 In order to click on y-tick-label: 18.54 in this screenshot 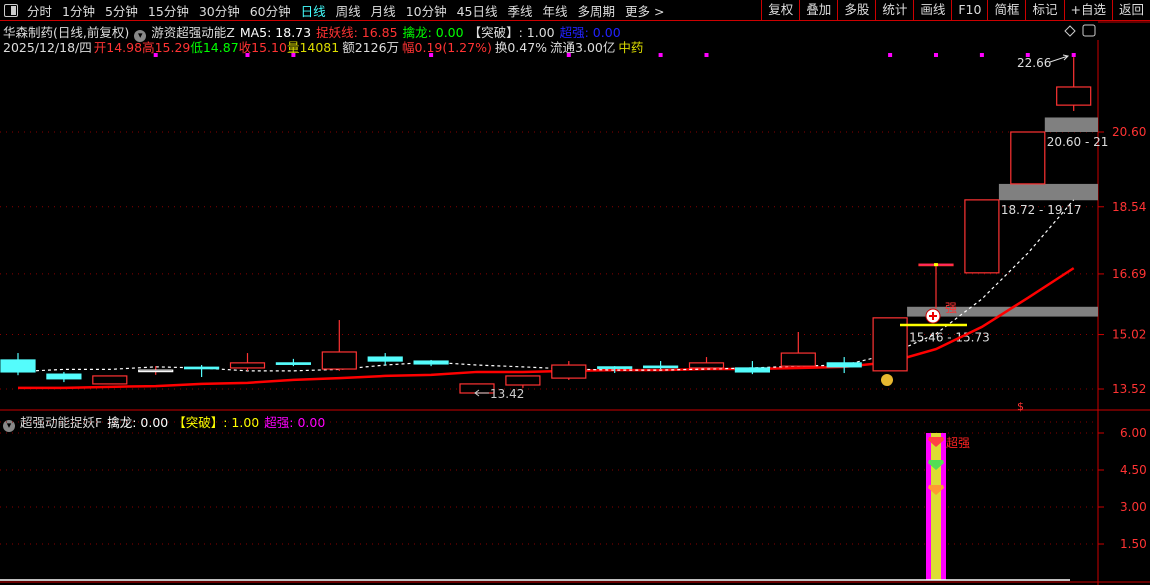, I will do `click(1129, 207)`.